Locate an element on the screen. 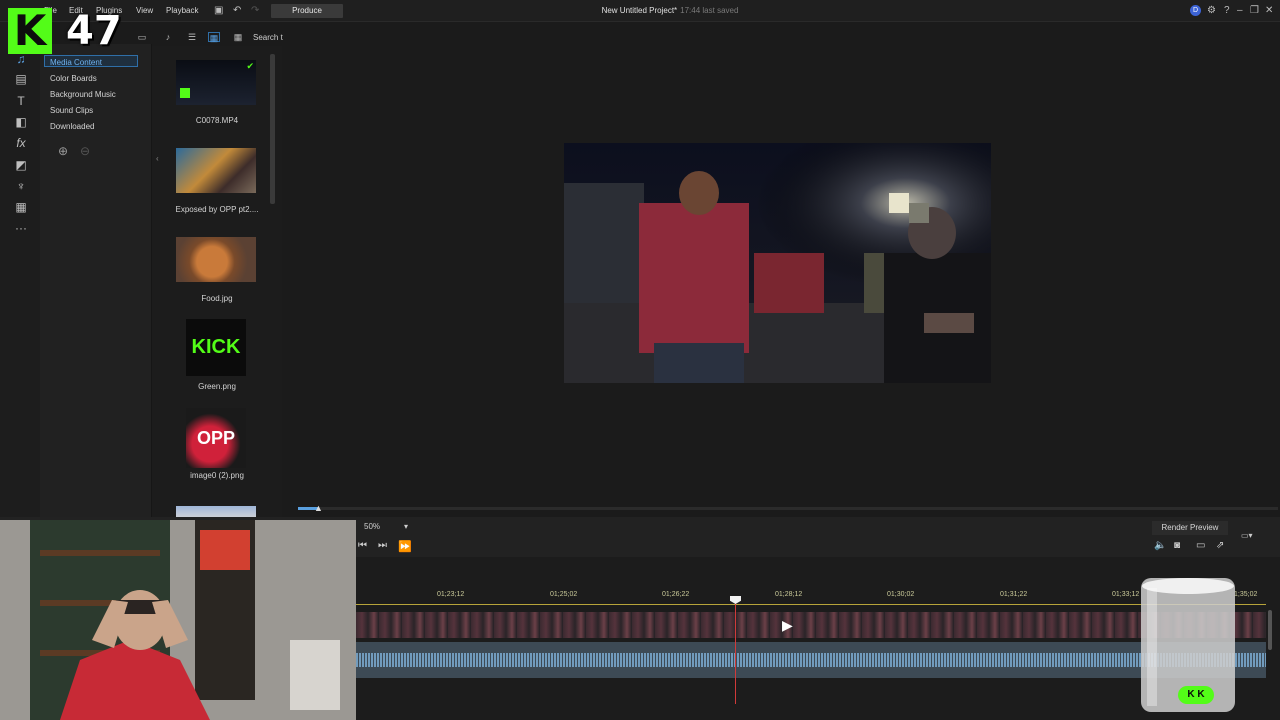 The image size is (1280, 720). account-icon: D is located at coordinates (1195, 10).